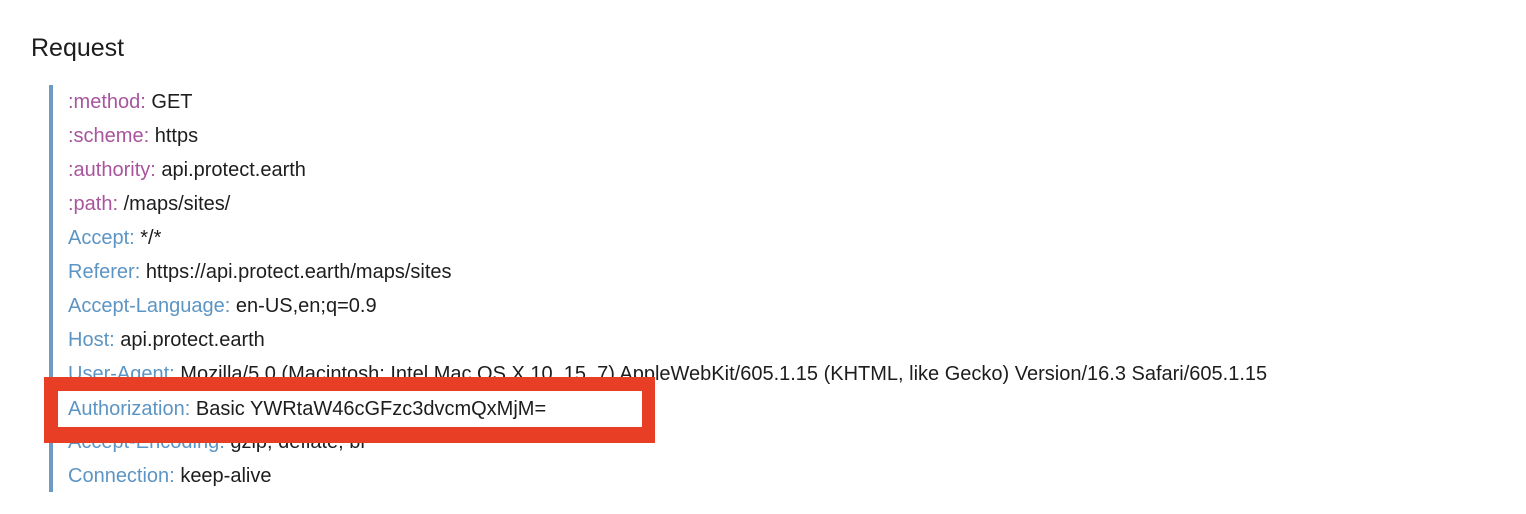 The image size is (1526, 514). Describe the element at coordinates (104, 272) in the screenshot. I see `header-name: Referer:` at that location.